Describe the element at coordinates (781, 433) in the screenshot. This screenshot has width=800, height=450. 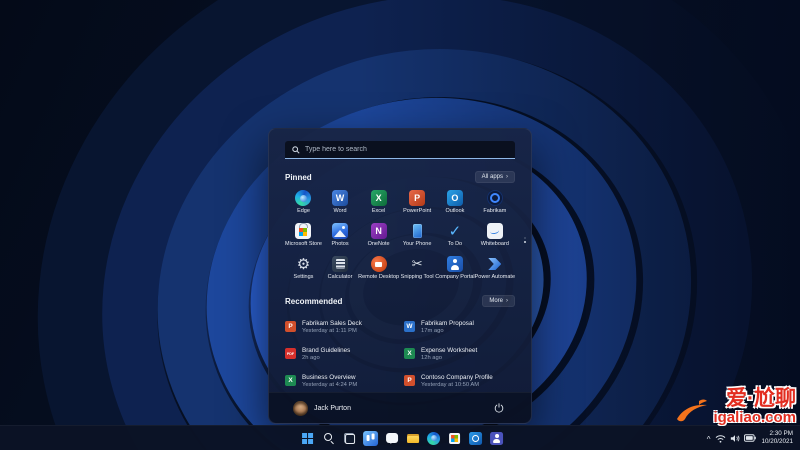
I see `tray-time: 2:30 PM` at that location.